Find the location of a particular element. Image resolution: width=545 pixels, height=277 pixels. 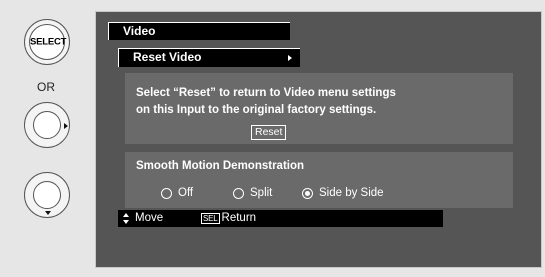

radio-side-by-side: Side by Side is located at coordinates (343, 193).